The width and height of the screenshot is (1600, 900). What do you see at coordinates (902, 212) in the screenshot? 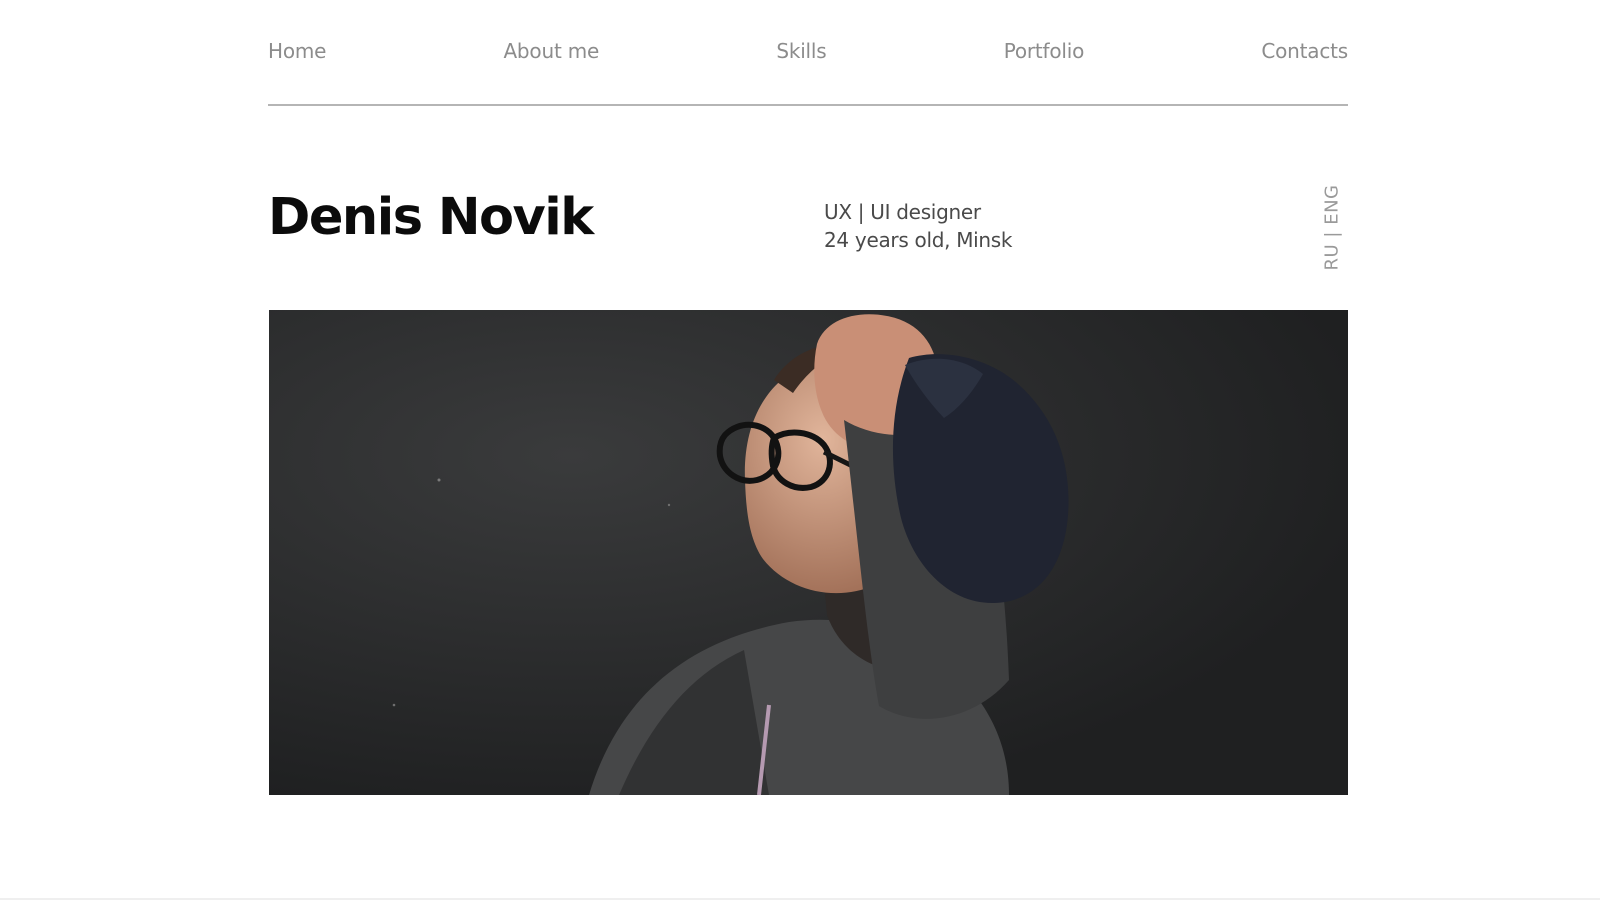
I see `profile-role: UX | UI designer` at bounding box center [902, 212].